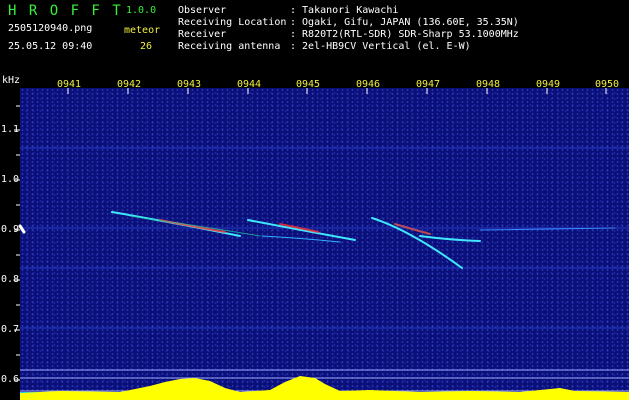 This screenshot has height=400, width=629. I want to click on freq-tick-marks, so click(17, 243).